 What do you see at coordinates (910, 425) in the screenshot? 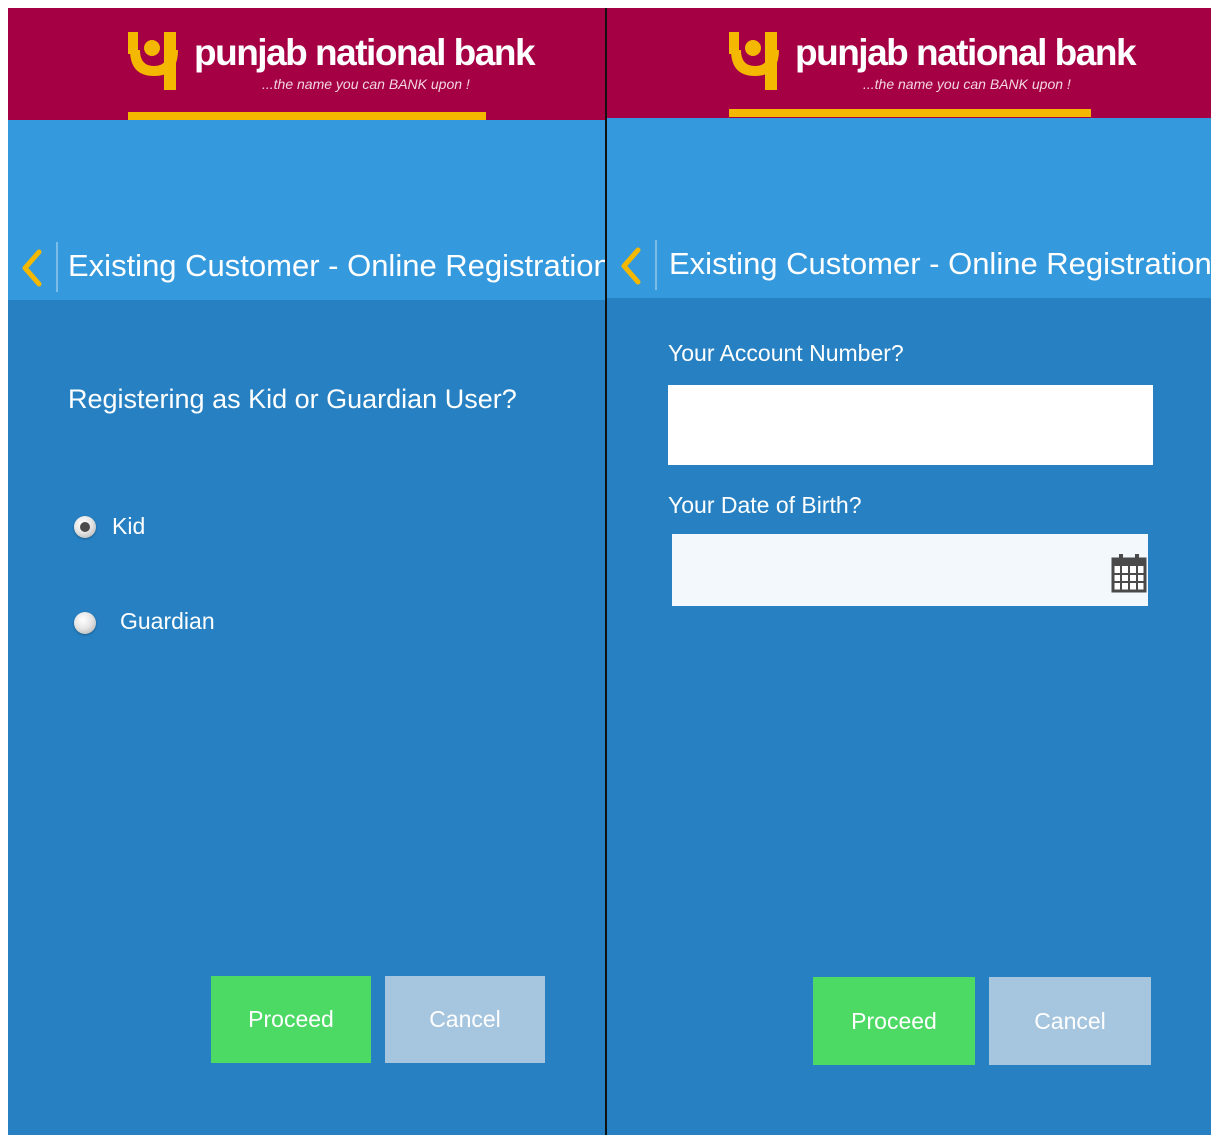
I see `account-number-input` at bounding box center [910, 425].